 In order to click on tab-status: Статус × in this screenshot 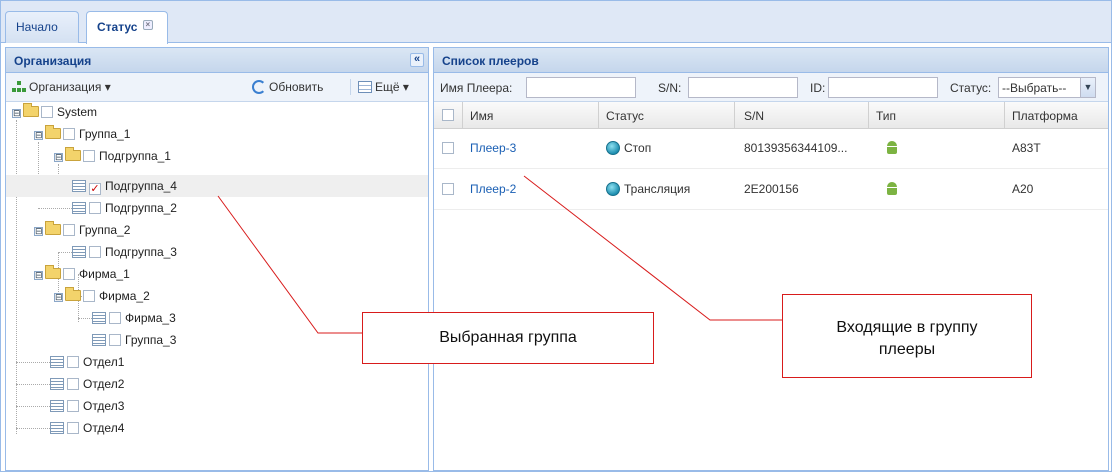, I will do `click(127, 27)`.